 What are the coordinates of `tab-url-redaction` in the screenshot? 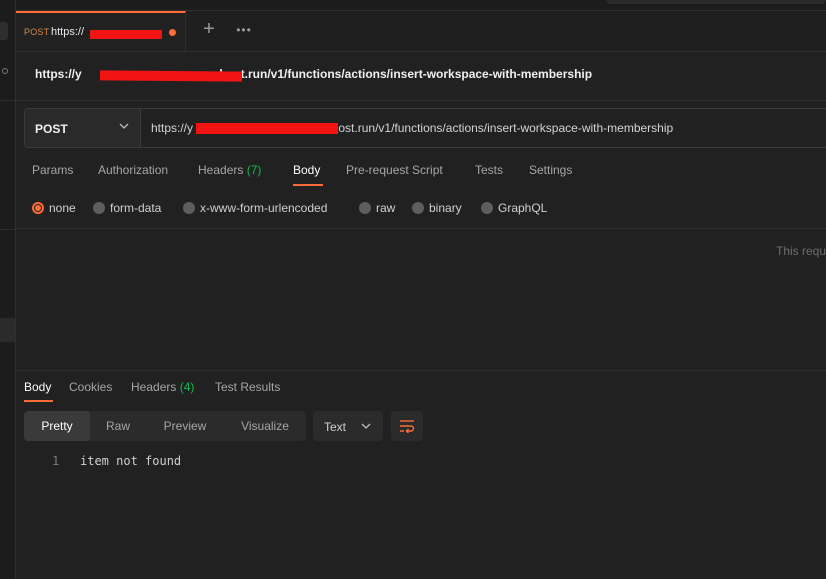 It's located at (126, 34).